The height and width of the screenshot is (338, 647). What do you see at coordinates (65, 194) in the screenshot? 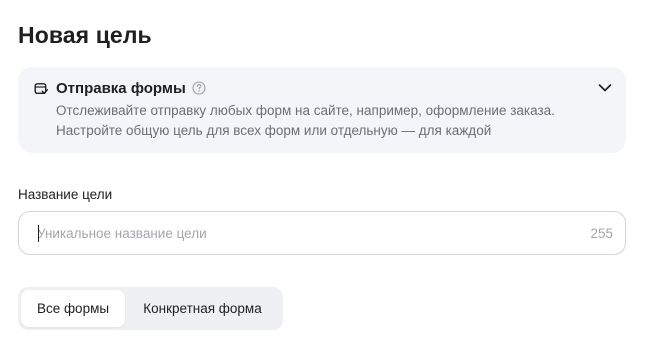
I see `goal-name-label: Название цели` at bounding box center [65, 194].